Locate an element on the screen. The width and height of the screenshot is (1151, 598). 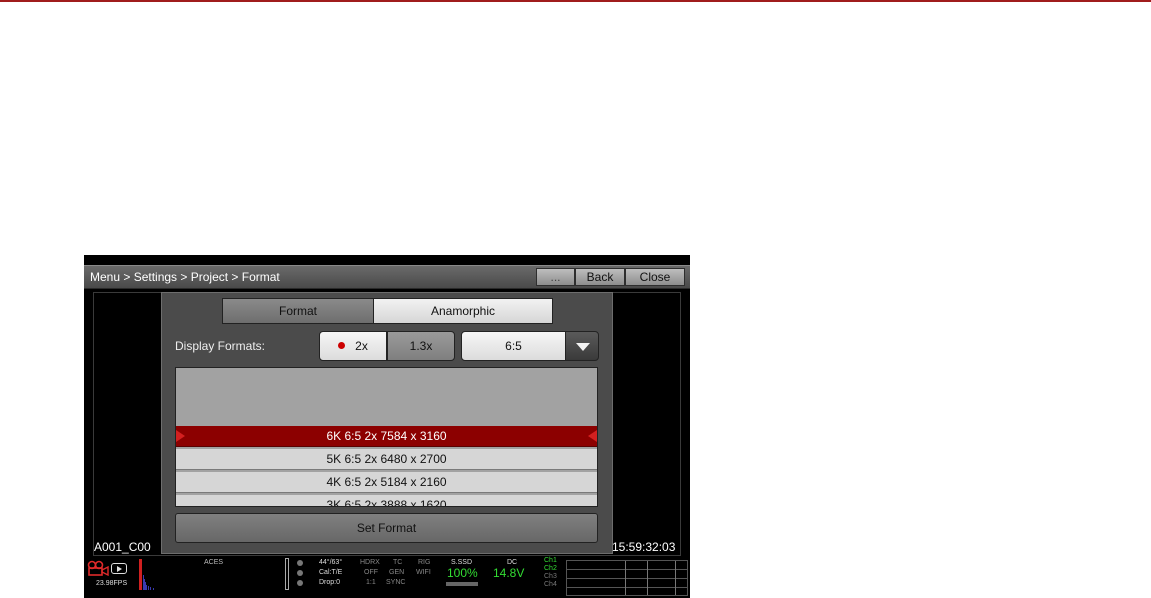
list-item-label: 5K 6:5 2x 6480 x 2700 is located at coordinates (386, 459).